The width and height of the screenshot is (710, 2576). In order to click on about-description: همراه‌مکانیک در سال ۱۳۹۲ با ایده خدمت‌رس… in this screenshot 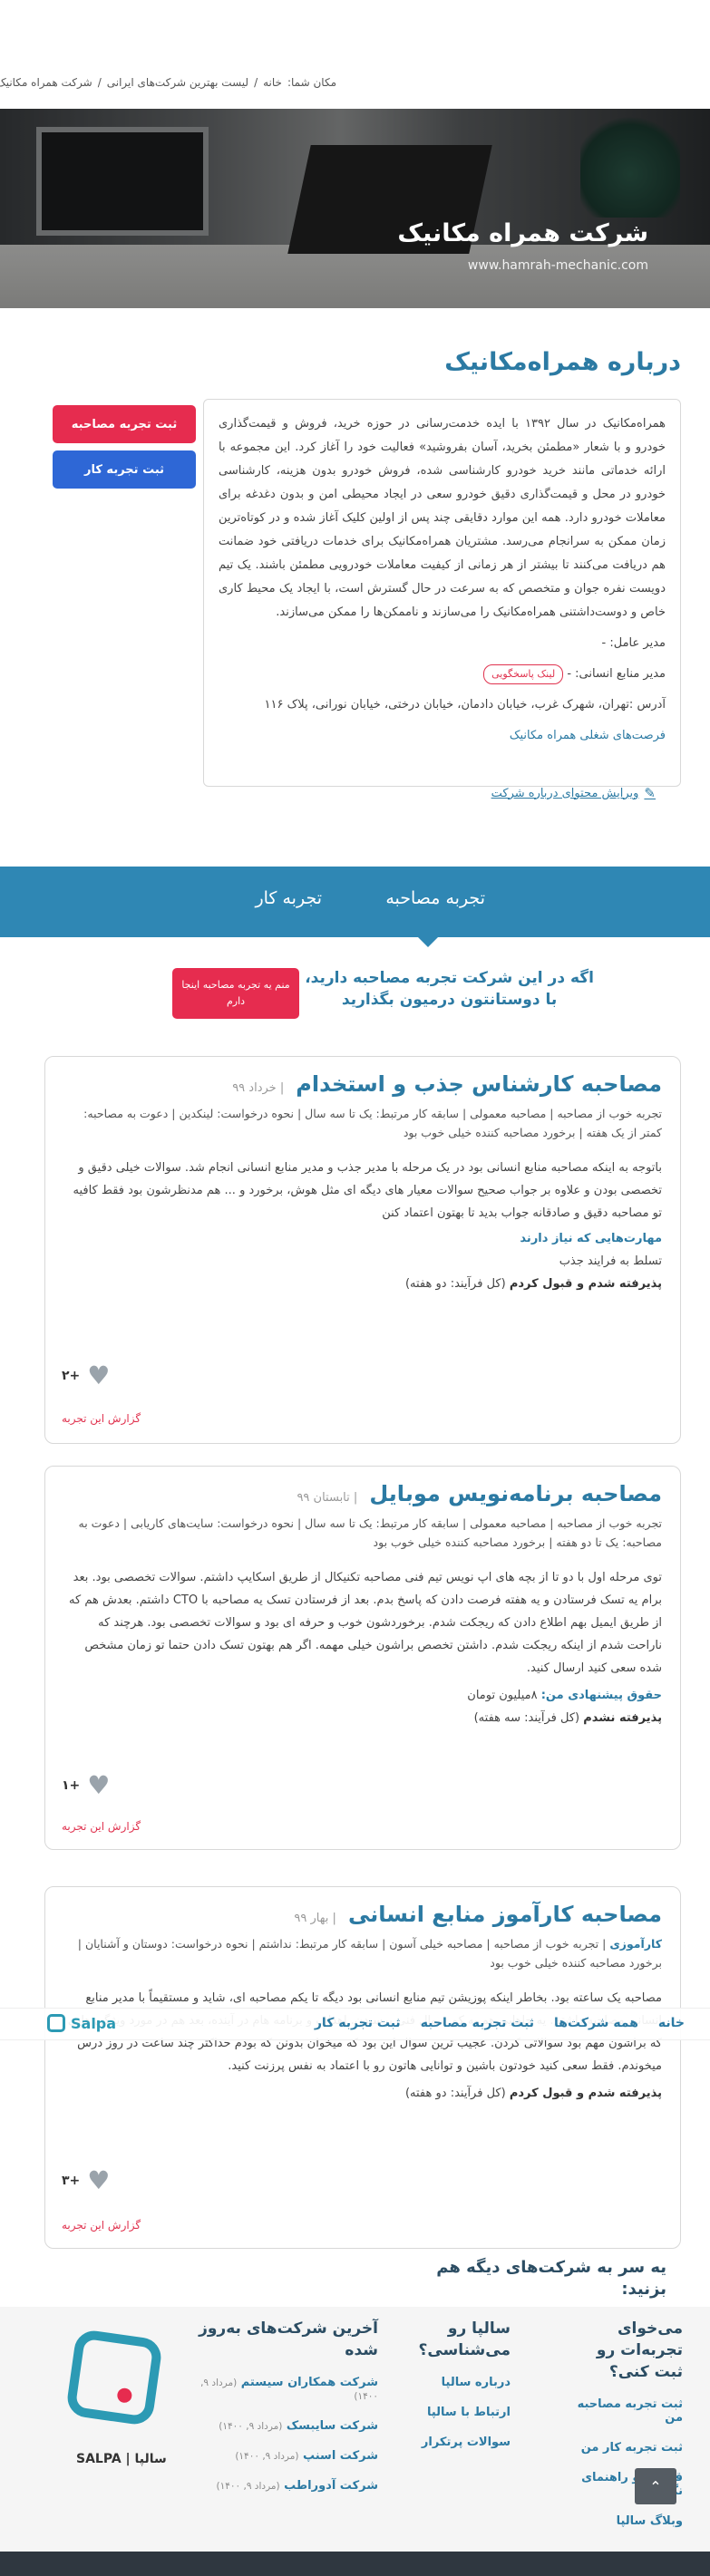, I will do `click(442, 518)`.